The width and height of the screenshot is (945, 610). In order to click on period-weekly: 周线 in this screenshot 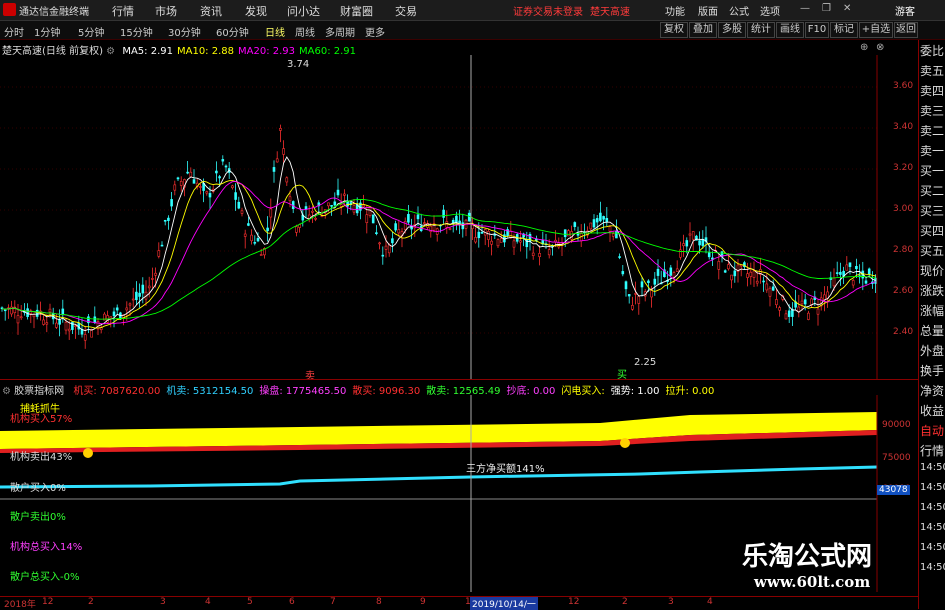, I will do `click(305, 31)`.